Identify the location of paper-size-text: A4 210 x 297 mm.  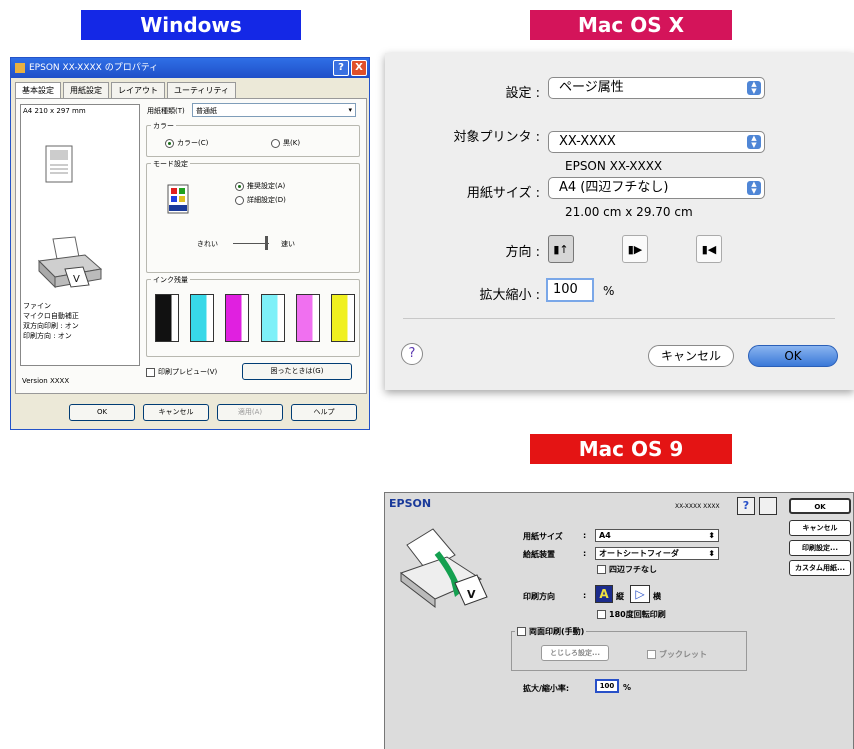
(54, 111).